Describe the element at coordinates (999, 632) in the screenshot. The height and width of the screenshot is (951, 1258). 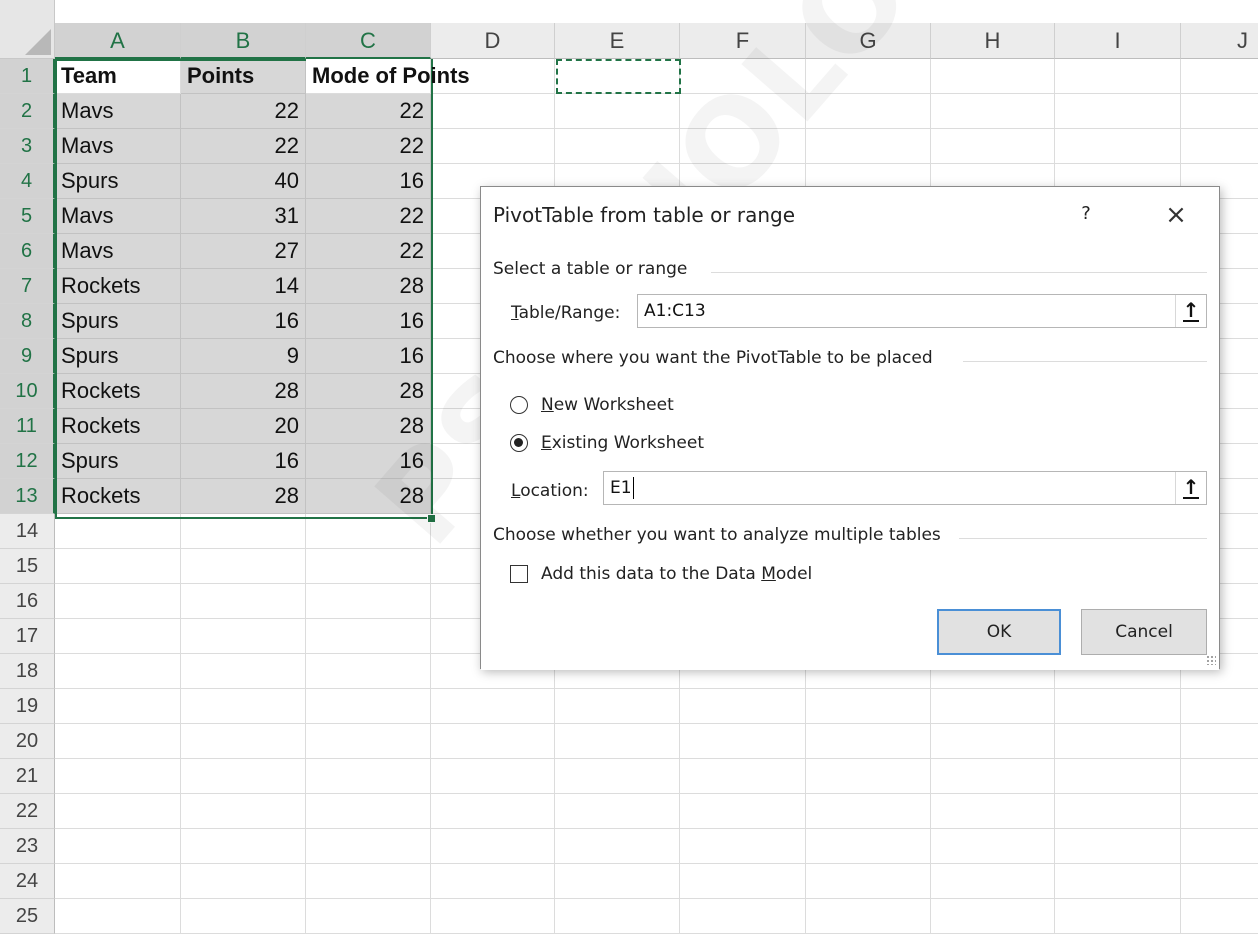
I see `ok-button: OK` at that location.